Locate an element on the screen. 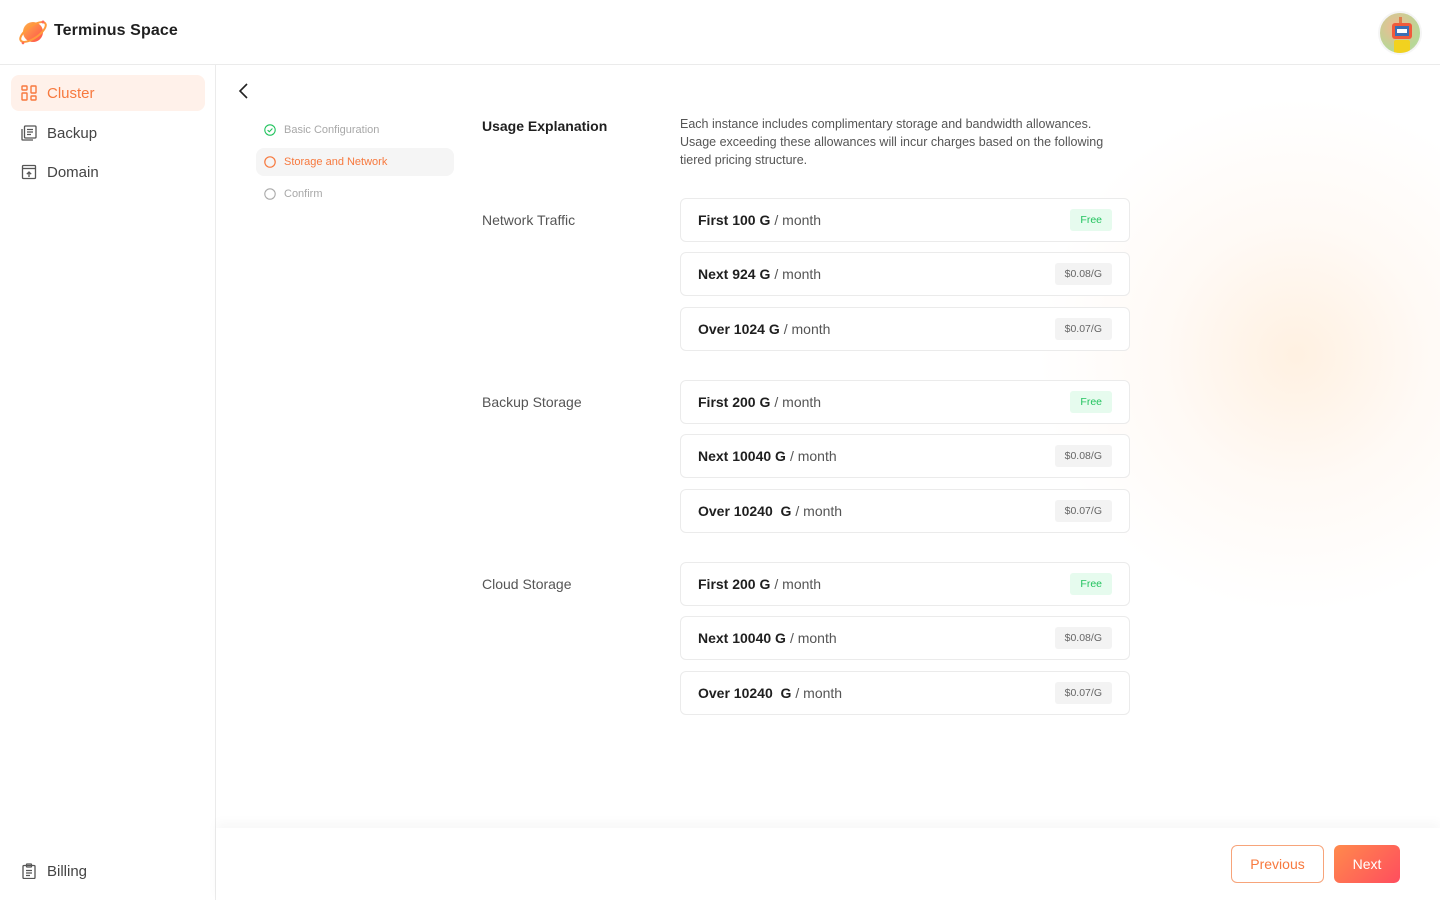  tier-row: Next 924 G / month $0.08/G is located at coordinates (905, 274).